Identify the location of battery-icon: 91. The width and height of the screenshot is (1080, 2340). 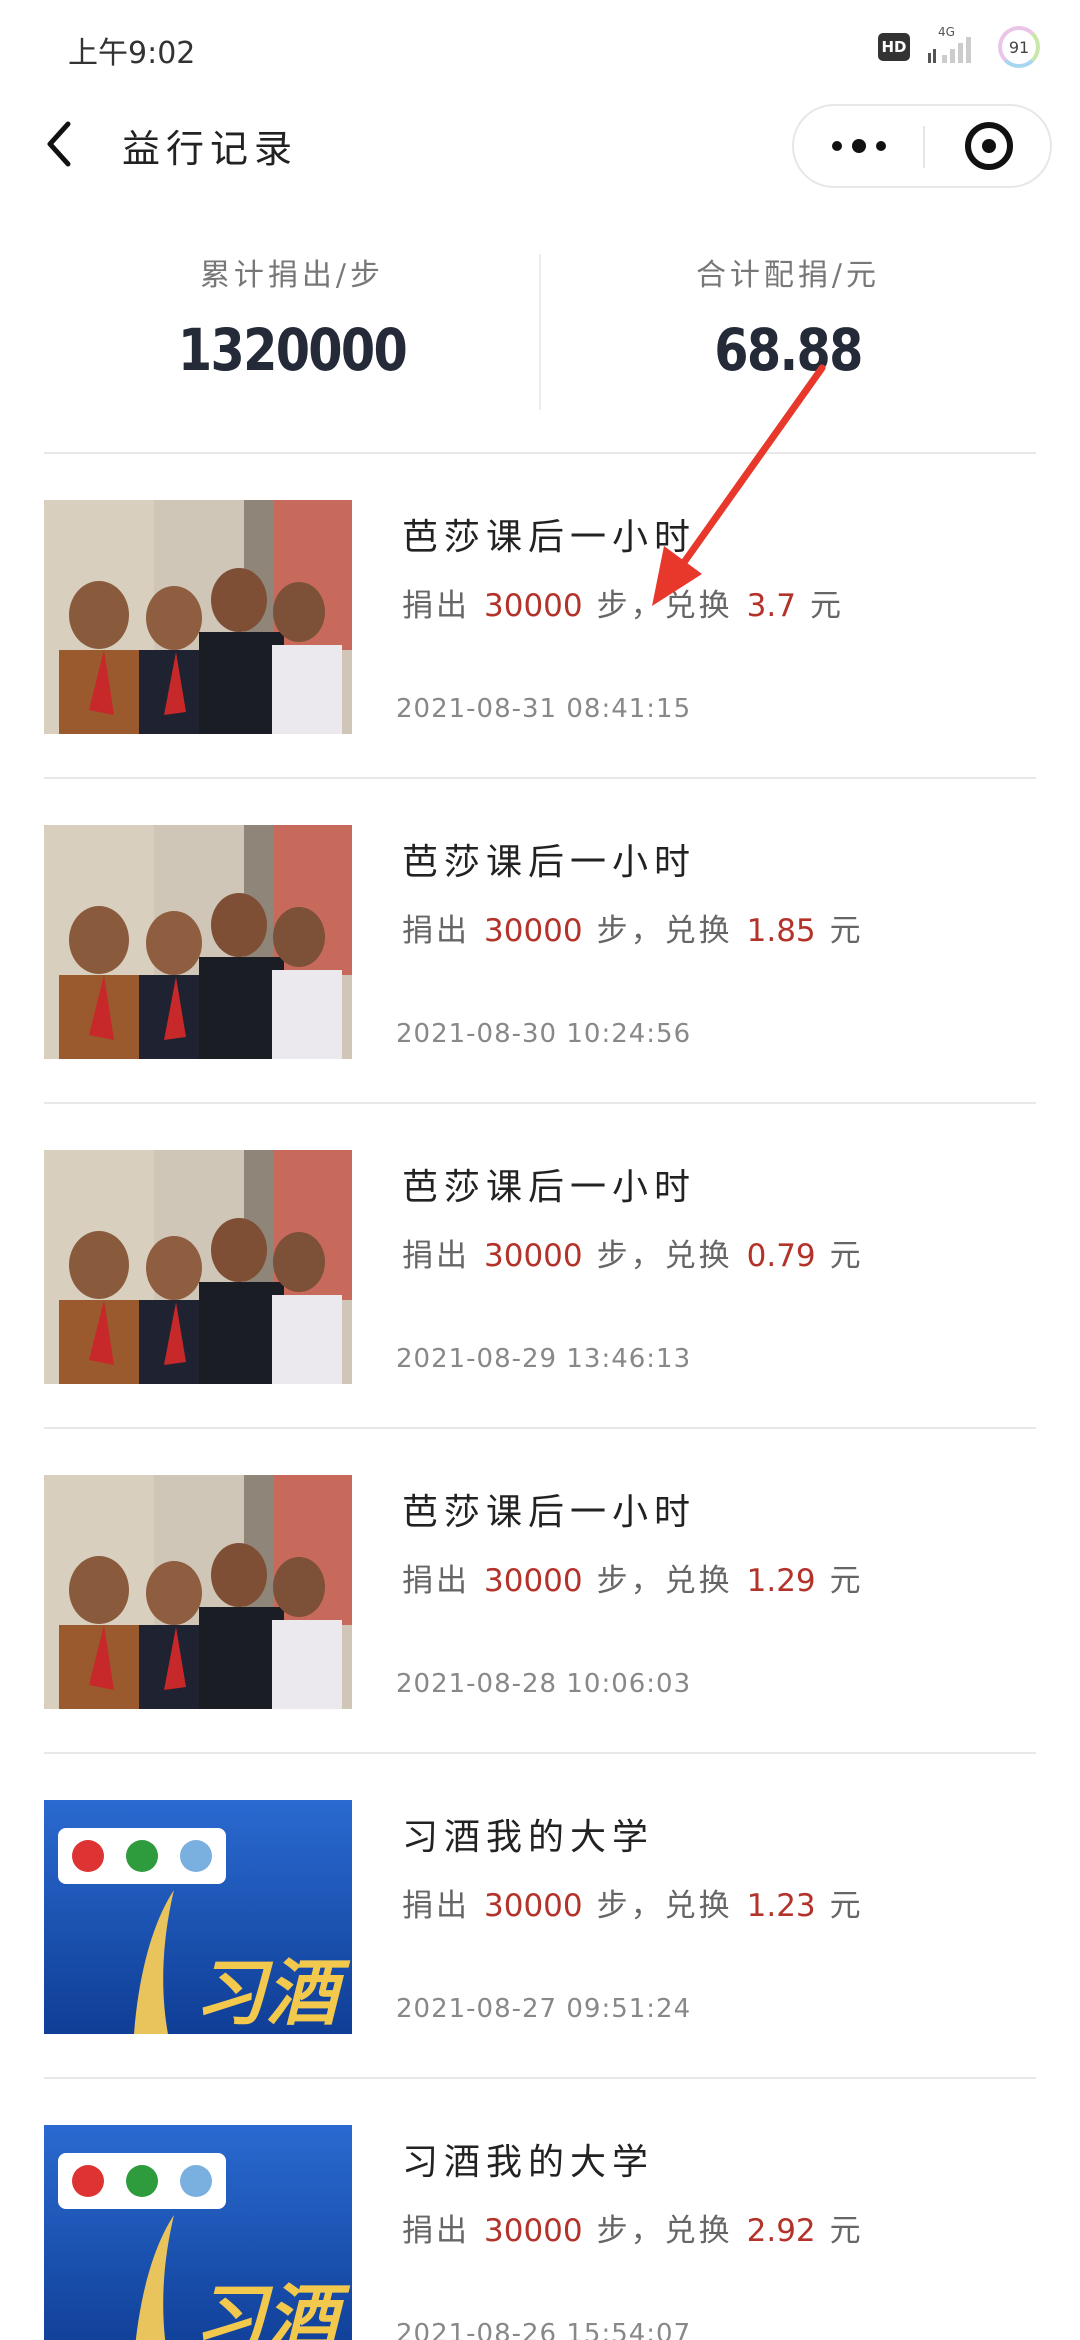
(1019, 47).